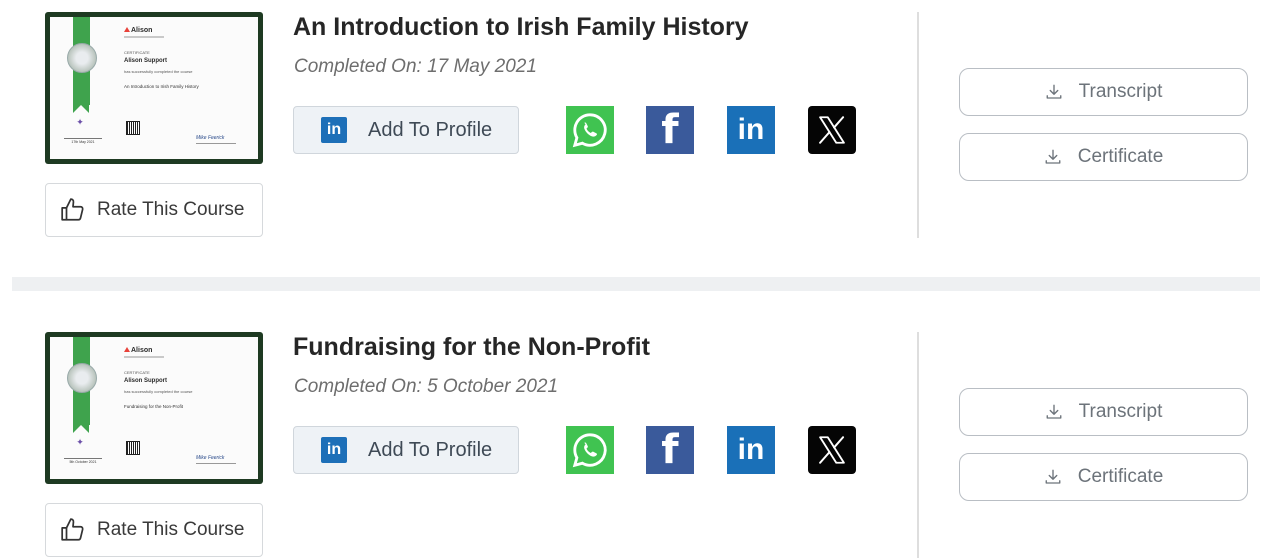 The height and width of the screenshot is (558, 1276). Describe the element at coordinates (415, 66) in the screenshot. I see `completed-date: Completed On: 17 May 2021` at that location.